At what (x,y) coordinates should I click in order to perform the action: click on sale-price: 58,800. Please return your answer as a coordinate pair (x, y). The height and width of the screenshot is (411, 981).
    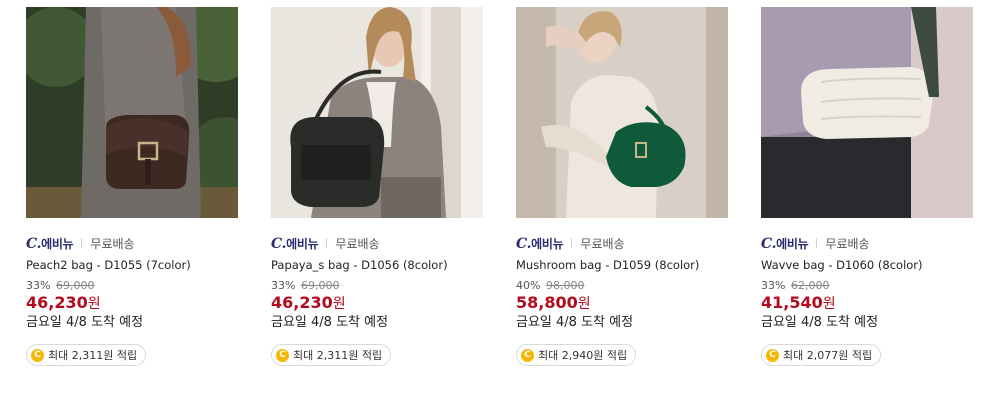
    Looking at the image, I should click on (547, 302).